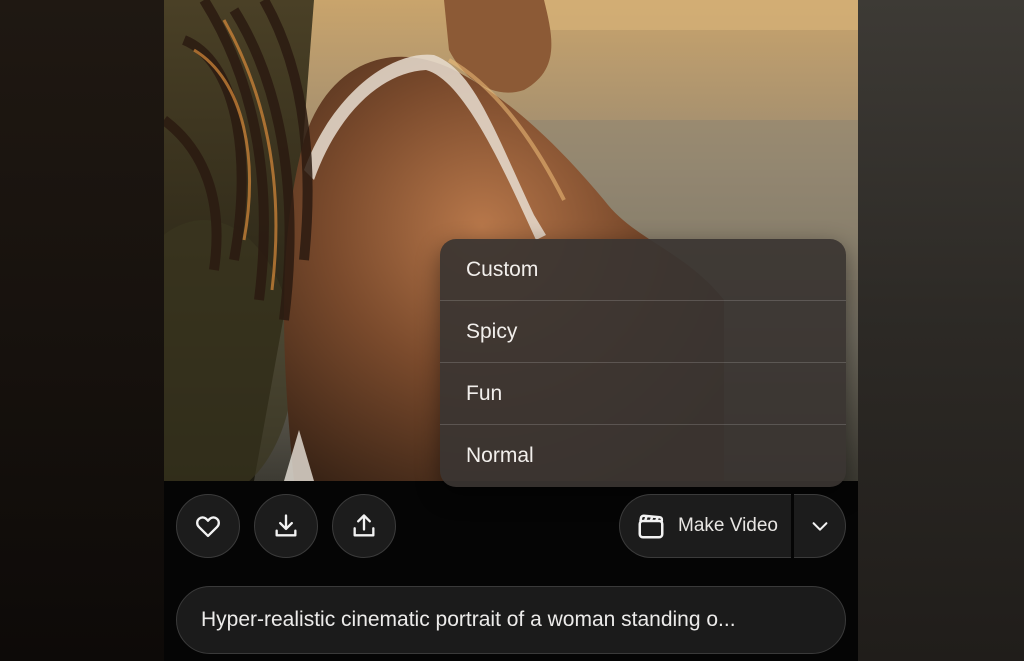 This screenshot has width=1024, height=661. I want to click on make-video-button: Make Video, so click(705, 526).